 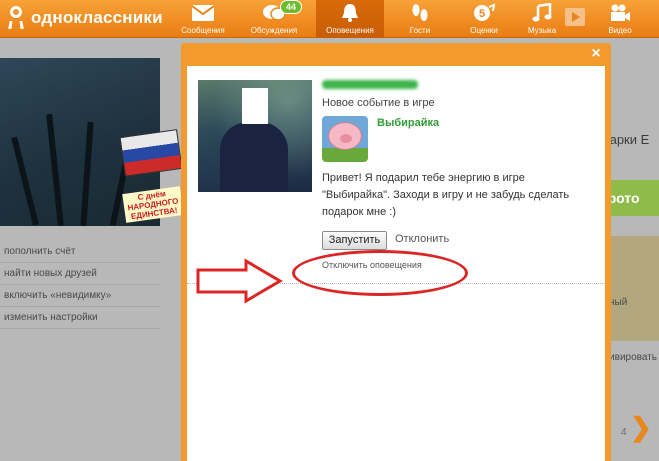 I want to click on odnoklassniki-logo-icon, so click(x=16, y=18).